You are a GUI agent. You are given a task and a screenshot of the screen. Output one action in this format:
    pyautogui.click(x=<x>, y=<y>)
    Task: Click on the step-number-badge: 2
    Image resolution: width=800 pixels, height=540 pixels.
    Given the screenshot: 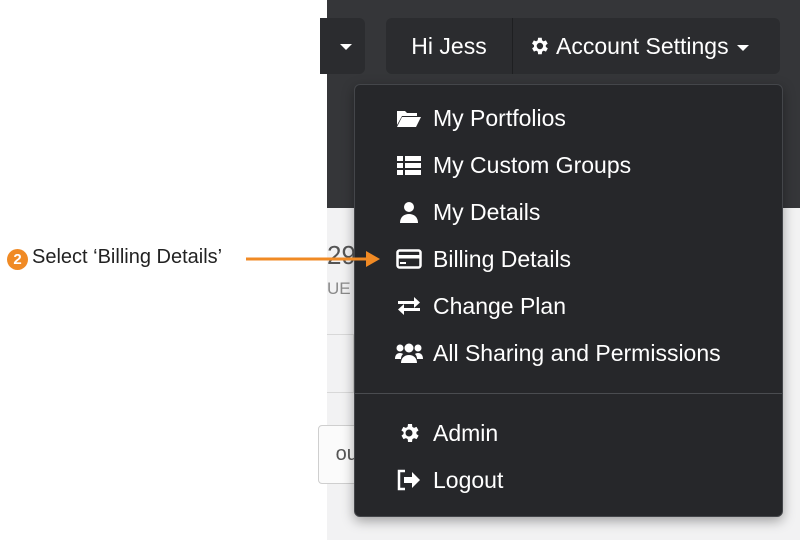 What is the action you would take?
    pyautogui.click(x=17, y=259)
    